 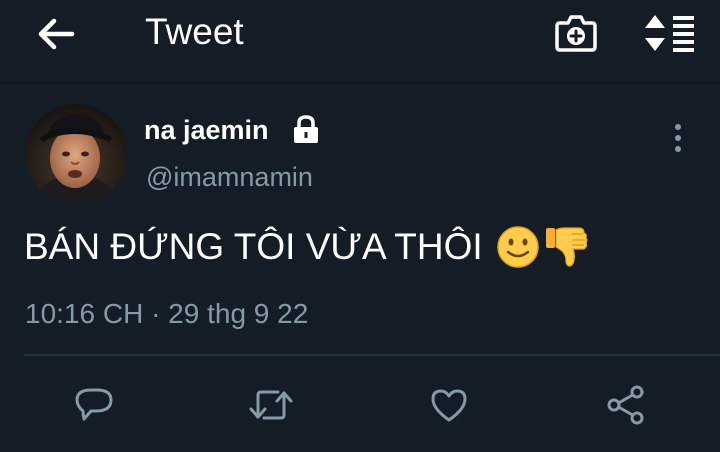 I want to click on tweet-text-content: BÁN ĐỨNG TÔI VỪA THÔI, so click(x=253, y=246).